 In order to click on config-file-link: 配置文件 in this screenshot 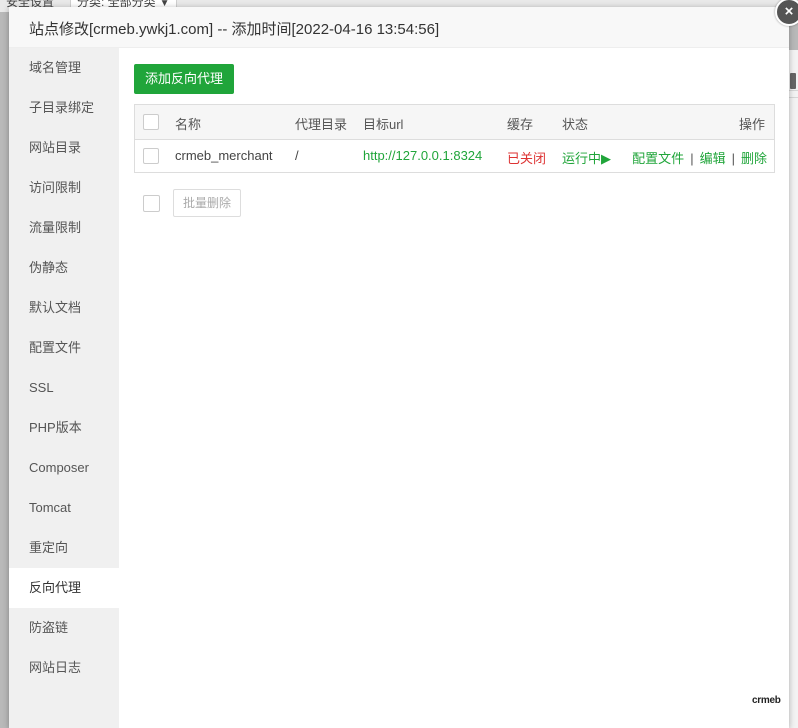, I will do `click(658, 158)`.